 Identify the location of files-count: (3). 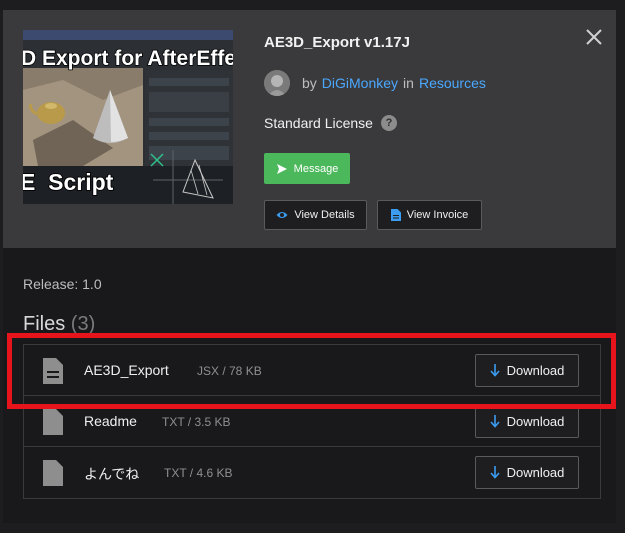
(83, 324).